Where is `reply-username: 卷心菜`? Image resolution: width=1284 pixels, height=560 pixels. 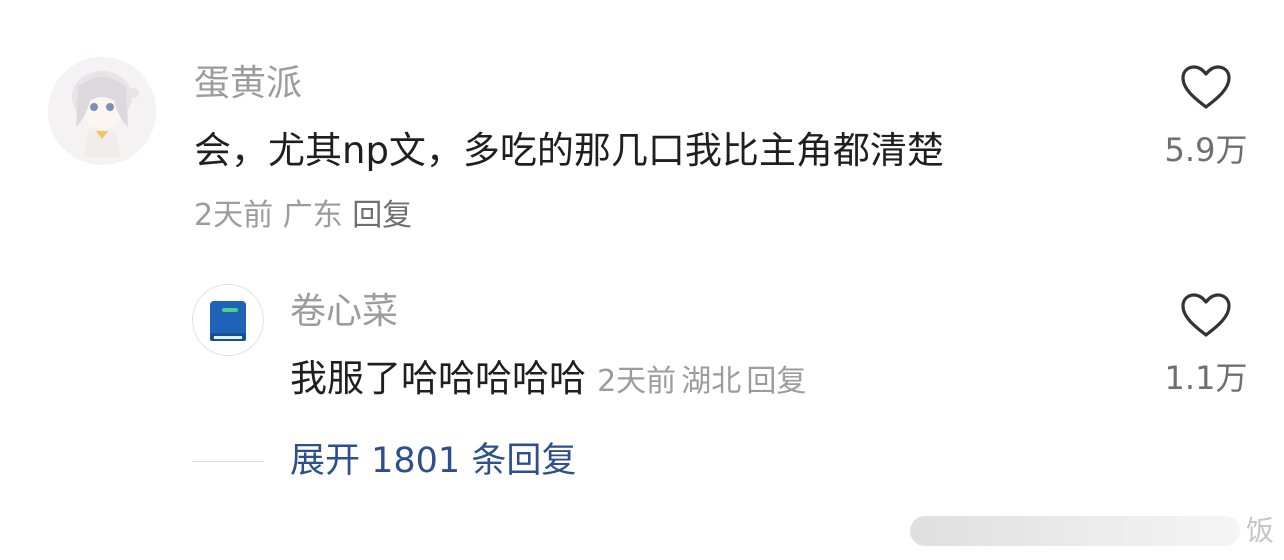
reply-username: 卷心菜 is located at coordinates (344, 312).